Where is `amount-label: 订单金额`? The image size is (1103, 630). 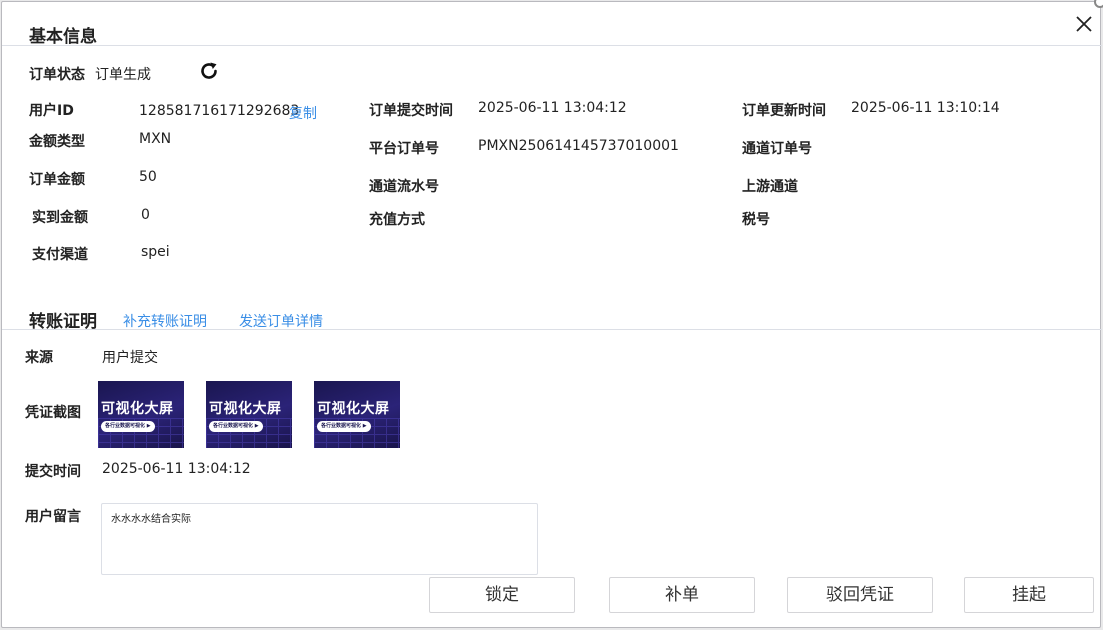 amount-label: 订单金额 is located at coordinates (57, 180).